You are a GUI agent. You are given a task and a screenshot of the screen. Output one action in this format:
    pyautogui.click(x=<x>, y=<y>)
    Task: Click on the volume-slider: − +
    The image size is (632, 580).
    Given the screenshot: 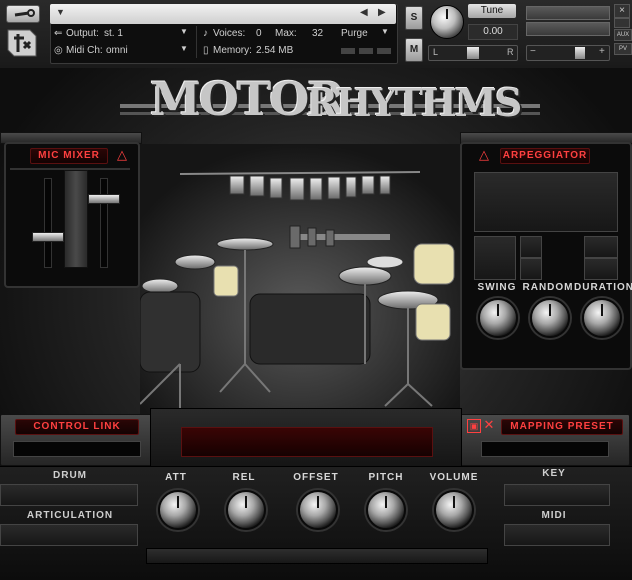 What is the action you would take?
    pyautogui.click(x=568, y=53)
    